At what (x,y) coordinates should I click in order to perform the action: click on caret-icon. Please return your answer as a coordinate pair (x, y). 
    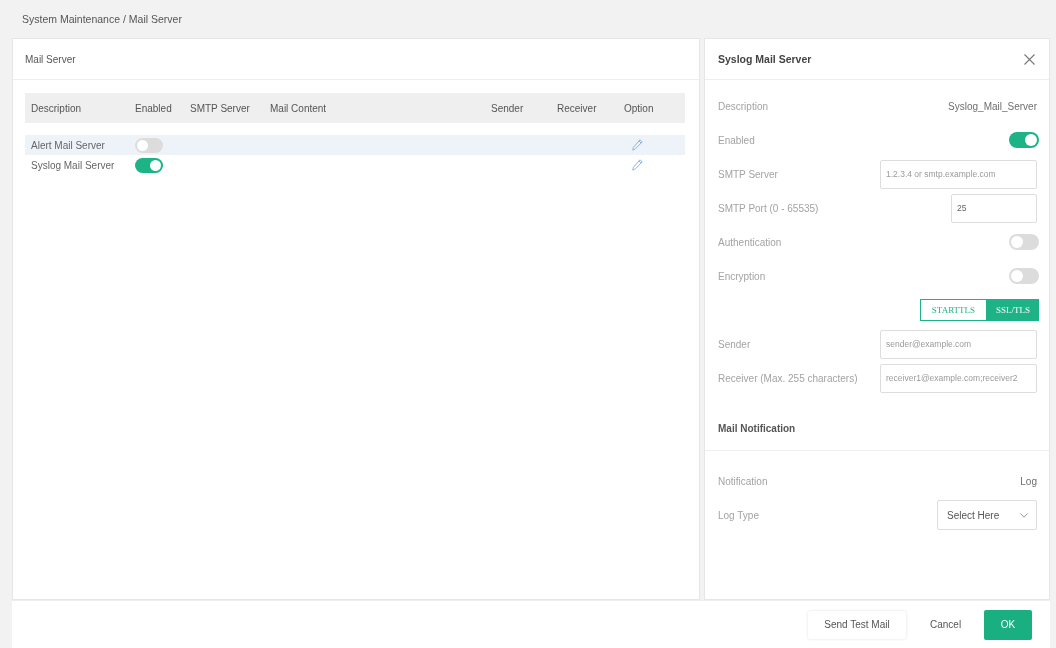
    Looking at the image, I should click on (1024, 515).